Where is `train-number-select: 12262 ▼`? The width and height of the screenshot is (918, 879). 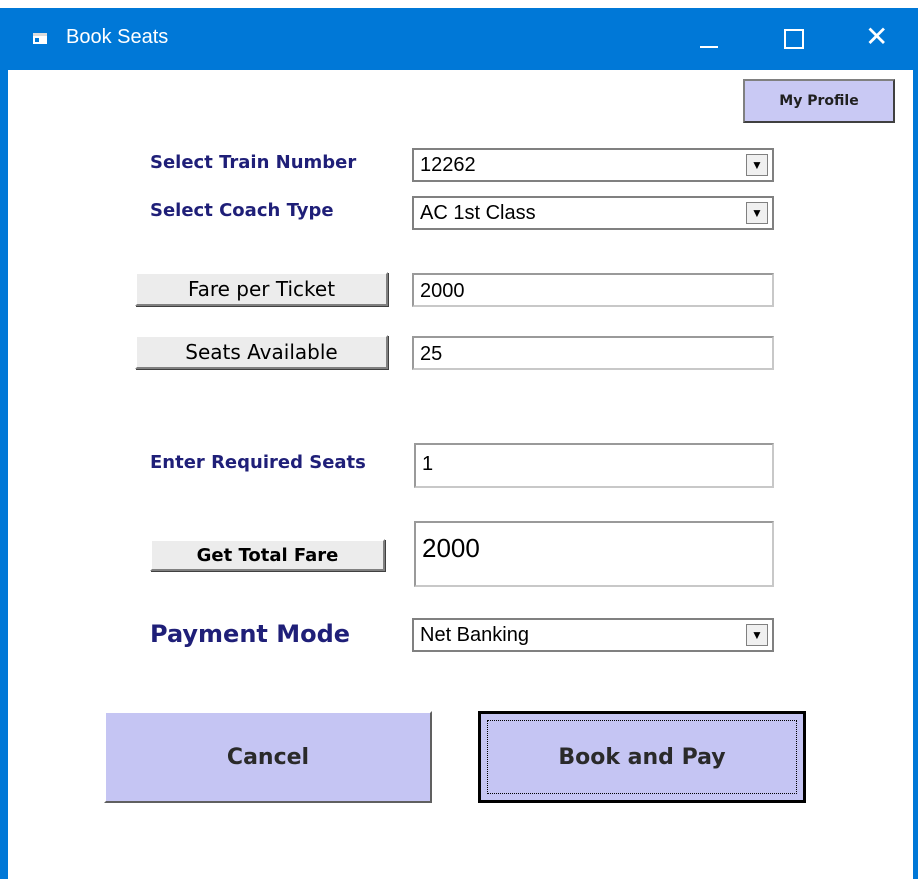
train-number-select: 12262 ▼ is located at coordinates (593, 165).